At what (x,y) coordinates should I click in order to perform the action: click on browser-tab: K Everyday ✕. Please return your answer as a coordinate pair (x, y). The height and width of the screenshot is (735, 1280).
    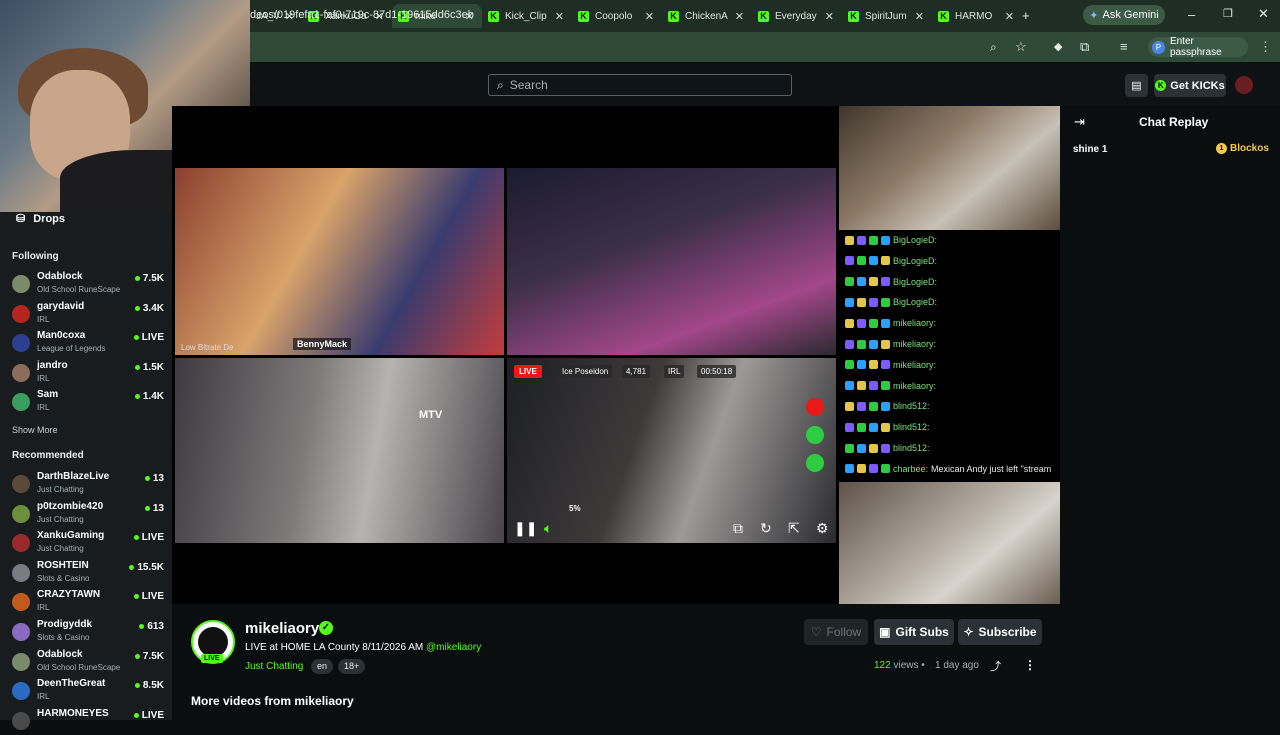
    Looking at the image, I should click on (797, 16).